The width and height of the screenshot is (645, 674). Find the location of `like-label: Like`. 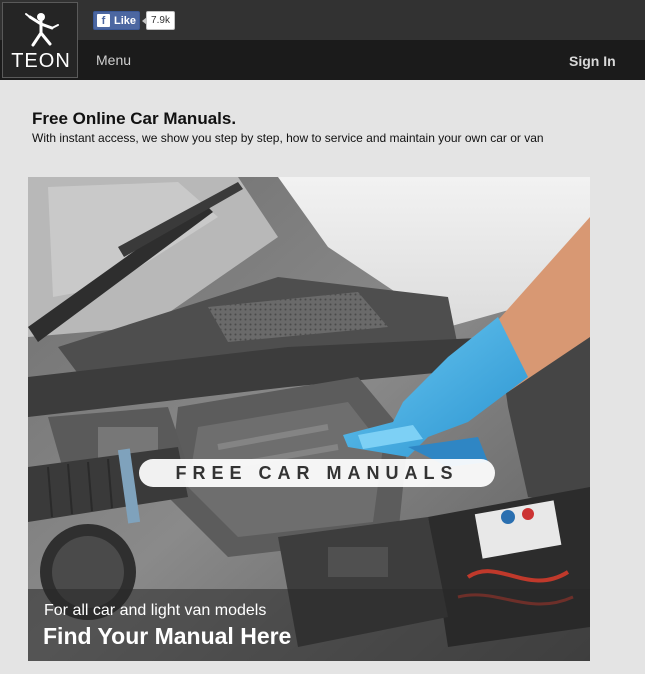

like-label: Like is located at coordinates (125, 20).